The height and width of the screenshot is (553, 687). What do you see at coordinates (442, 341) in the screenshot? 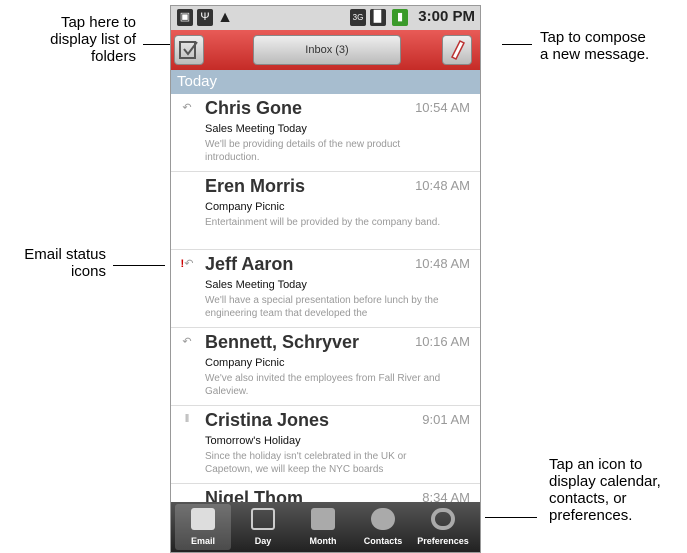
I see `email-time: 10:16 AM` at bounding box center [442, 341].